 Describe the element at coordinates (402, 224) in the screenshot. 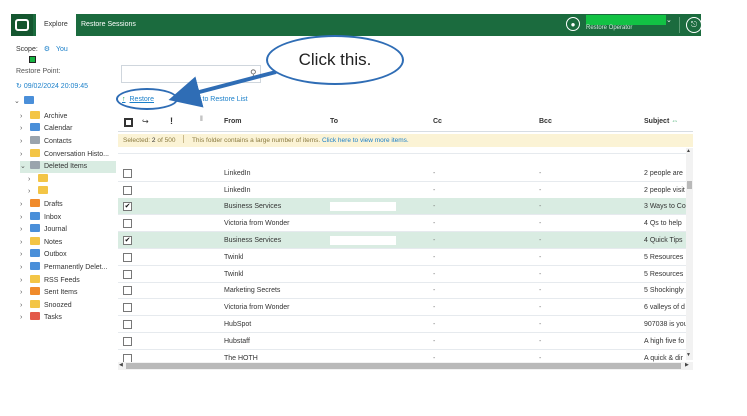

I see `table-row: Victoria from Wonder - - 4 Qs to help` at that location.